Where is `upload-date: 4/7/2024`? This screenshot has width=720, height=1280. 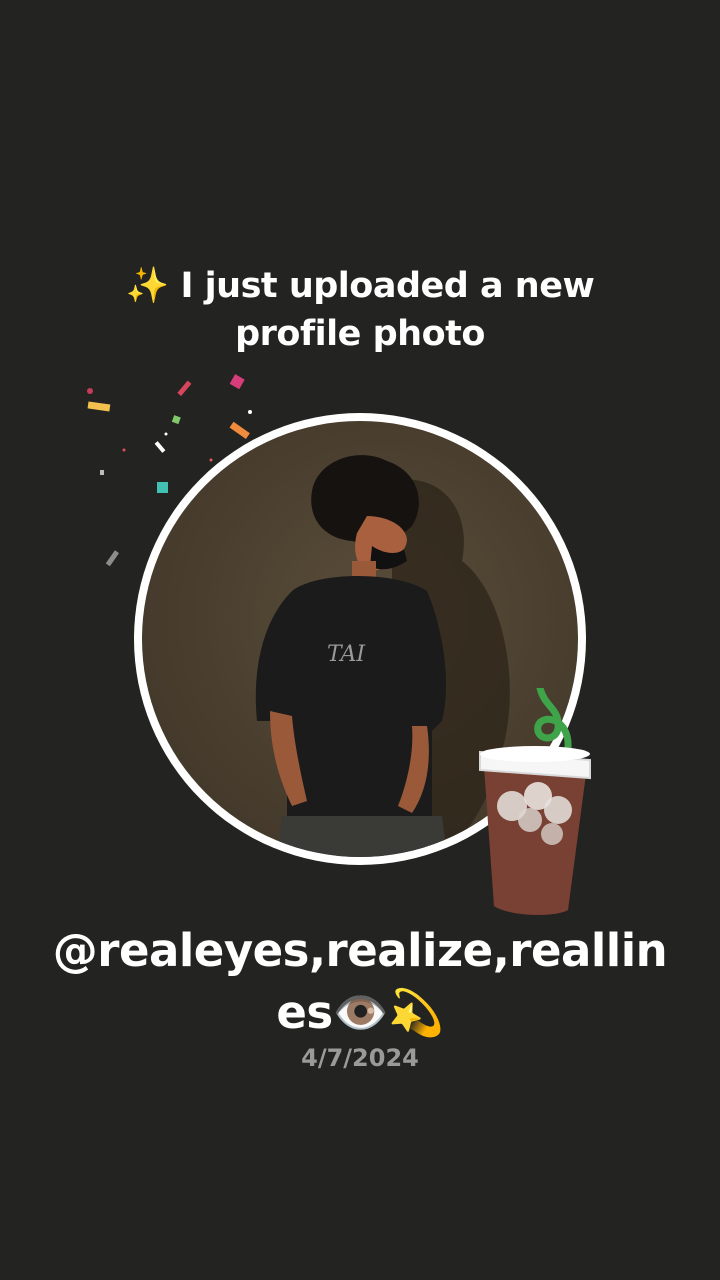 upload-date: 4/7/2024 is located at coordinates (360, 1058).